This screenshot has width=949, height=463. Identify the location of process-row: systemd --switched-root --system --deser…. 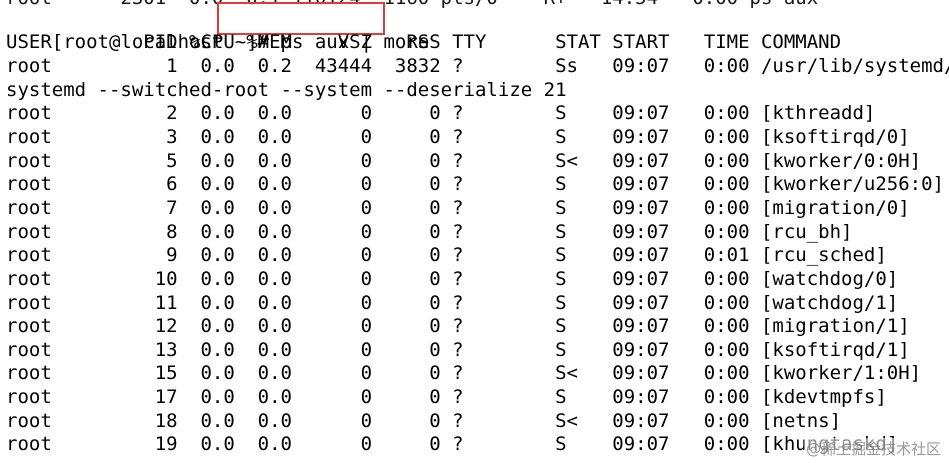
(286, 89).